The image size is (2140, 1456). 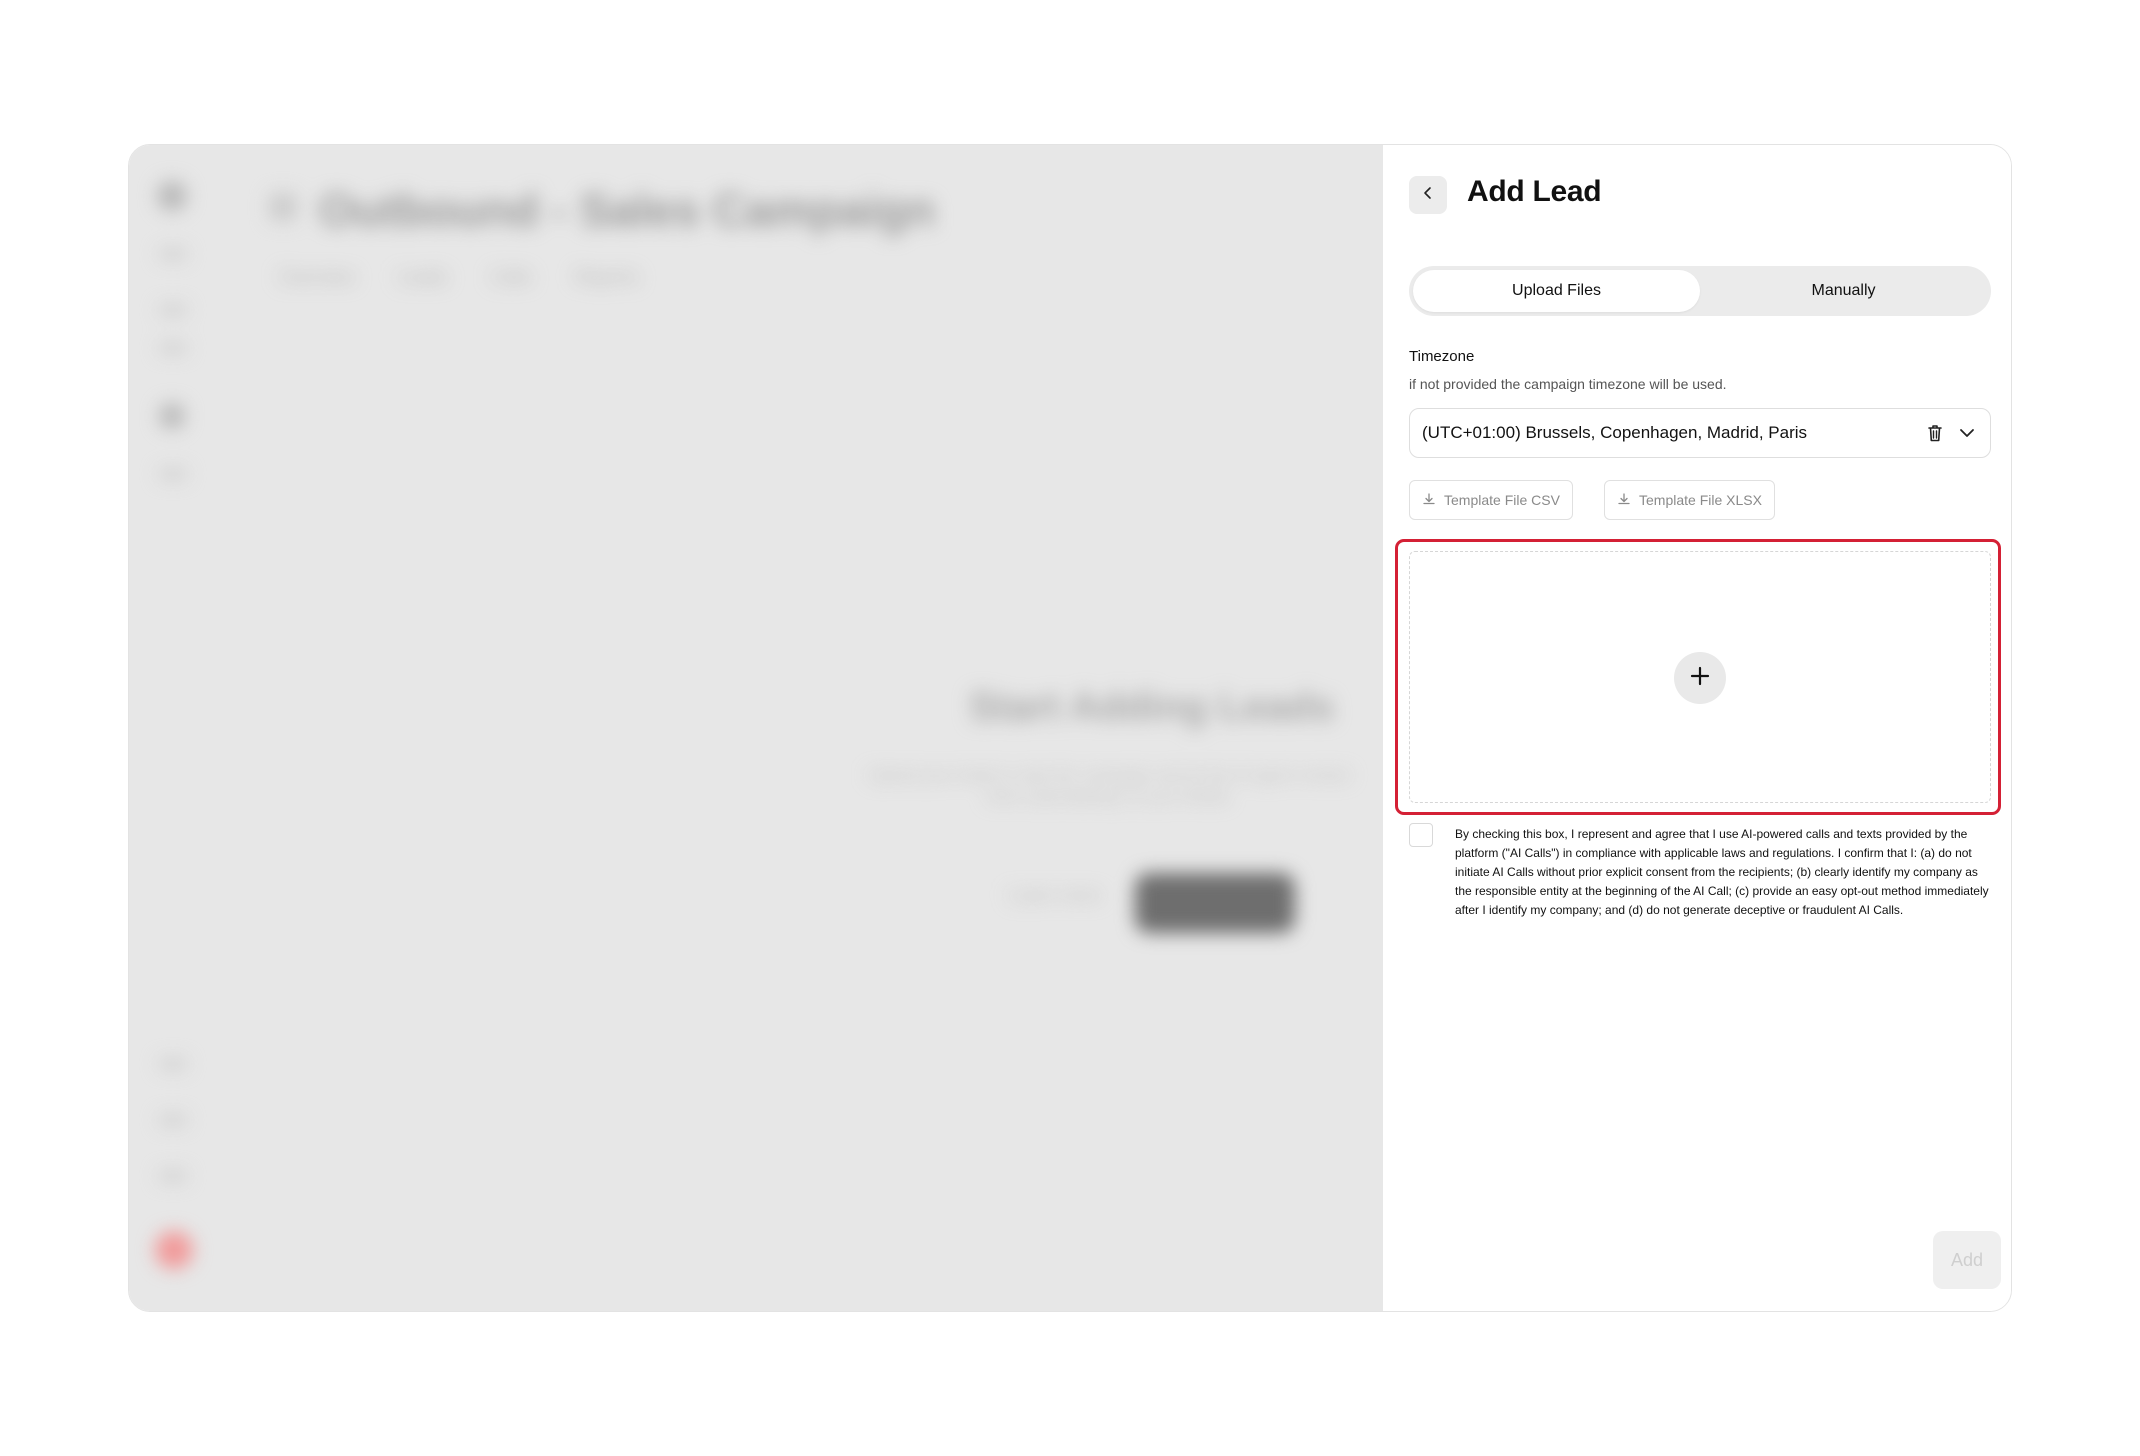 I want to click on add-button: Add, so click(x=1967, y=1260).